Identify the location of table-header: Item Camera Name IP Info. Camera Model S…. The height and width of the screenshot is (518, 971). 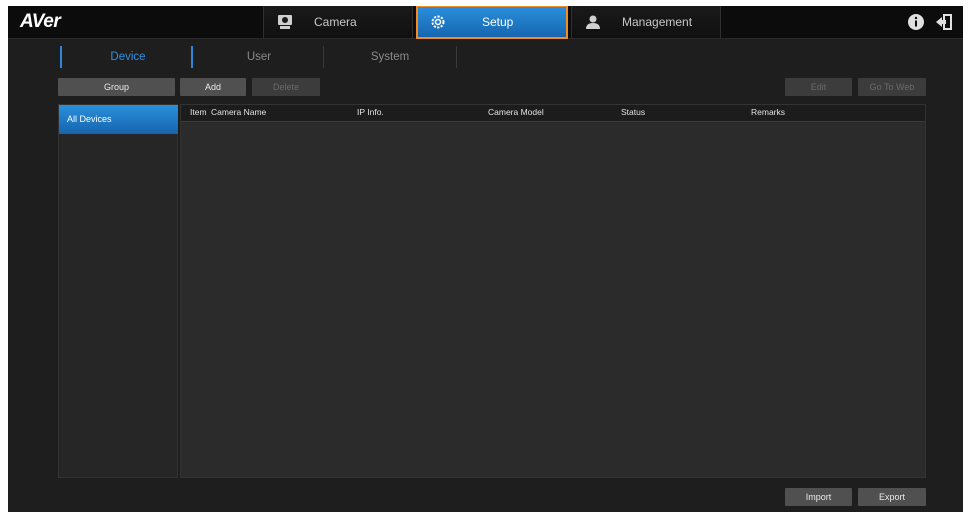
(553, 113).